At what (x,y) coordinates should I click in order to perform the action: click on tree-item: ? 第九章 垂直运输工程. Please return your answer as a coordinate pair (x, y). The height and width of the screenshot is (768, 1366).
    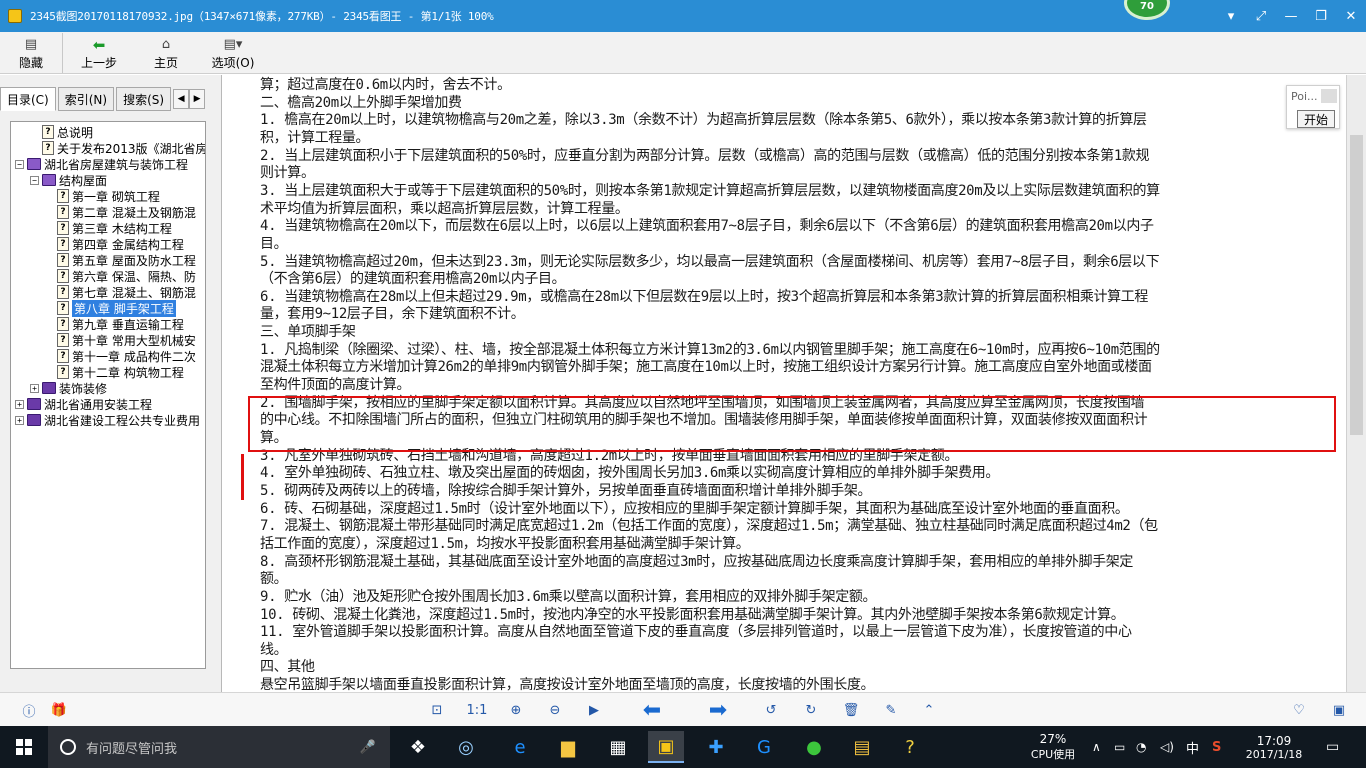
    Looking at the image, I should click on (114, 324).